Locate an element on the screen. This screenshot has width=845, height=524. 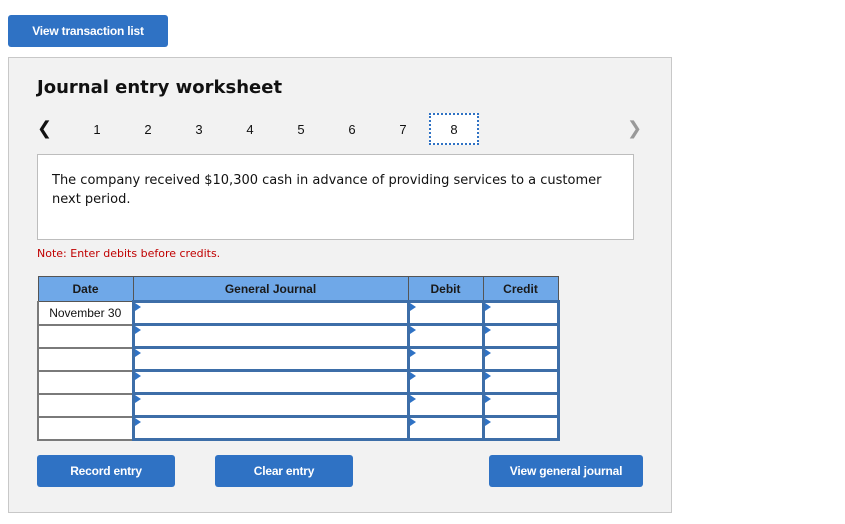
clear-entry-button: Clear entry is located at coordinates (284, 471).